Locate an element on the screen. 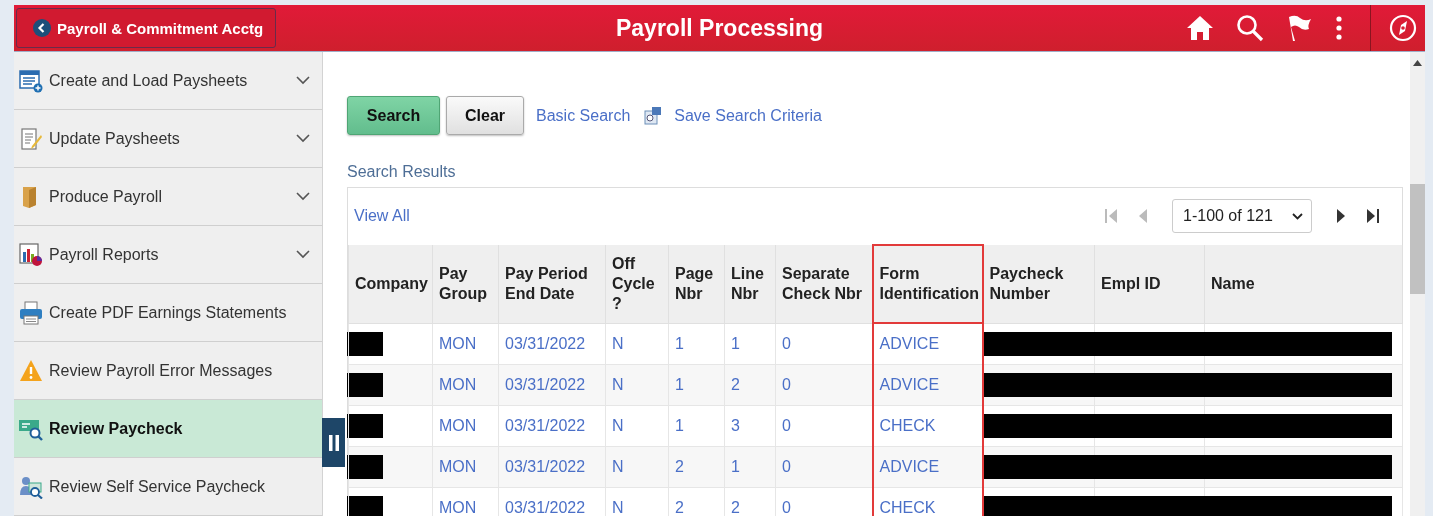  column-header: Pay Group is located at coordinates (465, 284).